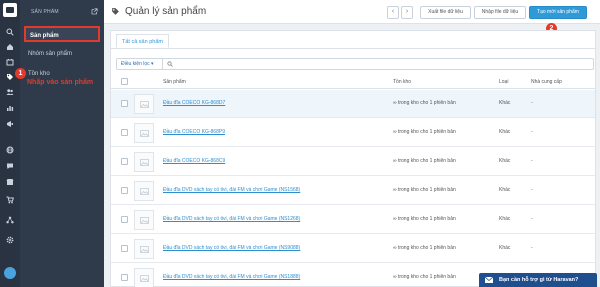  I want to click on sidebar-item-product-groups: Nhóm sản phẩm, so click(62, 54).